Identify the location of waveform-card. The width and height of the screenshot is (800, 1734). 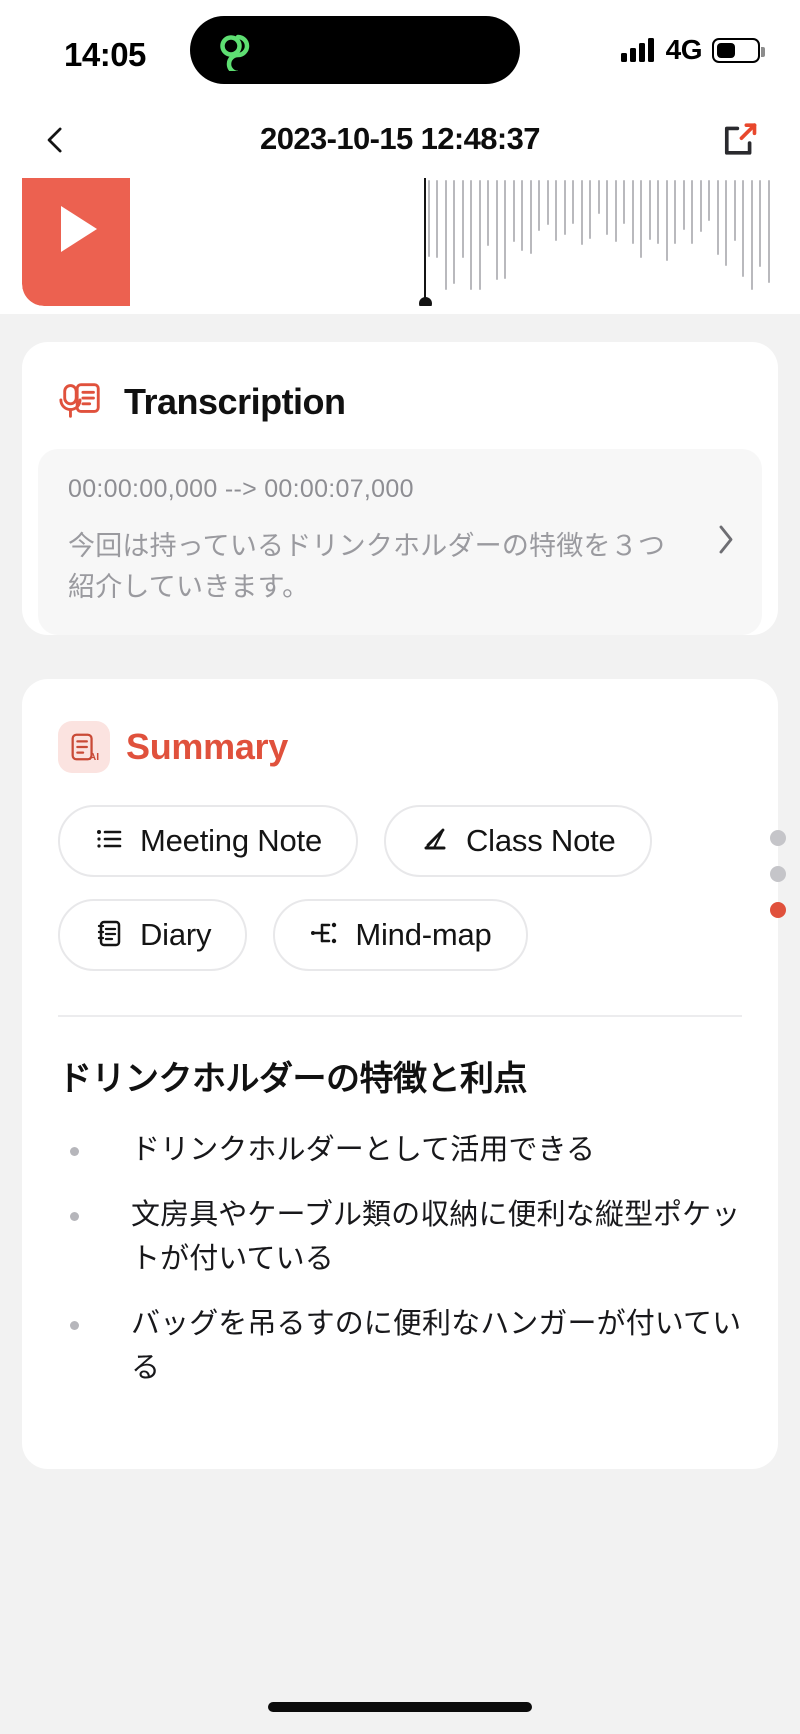
(400, 242).